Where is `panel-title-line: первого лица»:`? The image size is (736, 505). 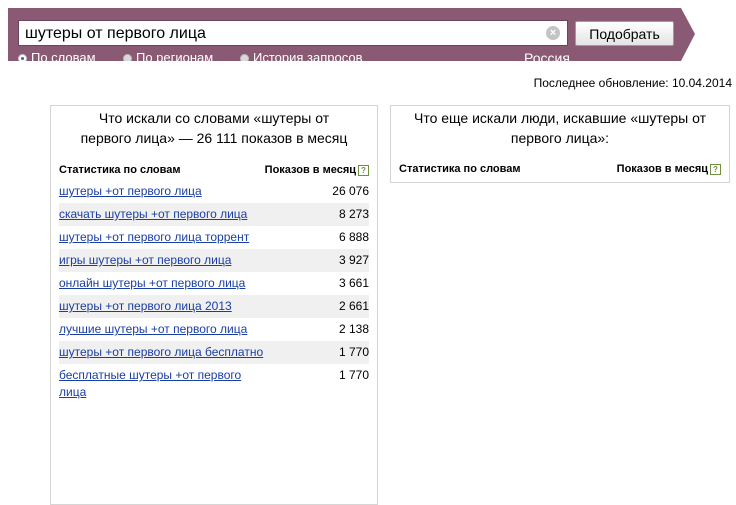 panel-title-line: первого лица»: is located at coordinates (560, 138).